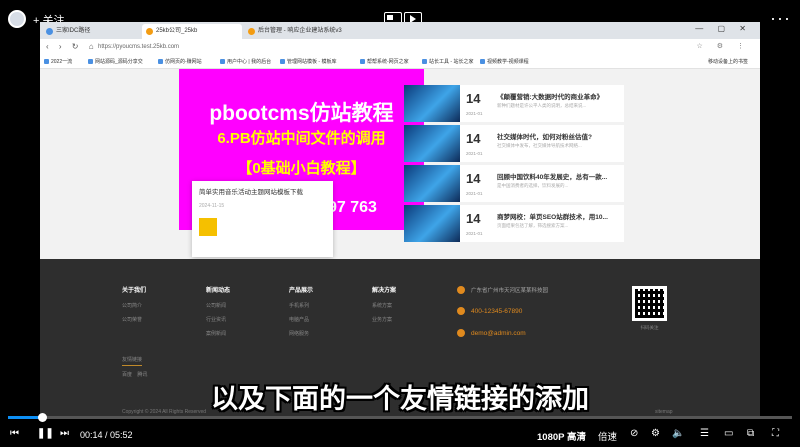  Describe the element at coordinates (384, 291) in the screenshot. I see `footer-heading: 解决方案` at that location.